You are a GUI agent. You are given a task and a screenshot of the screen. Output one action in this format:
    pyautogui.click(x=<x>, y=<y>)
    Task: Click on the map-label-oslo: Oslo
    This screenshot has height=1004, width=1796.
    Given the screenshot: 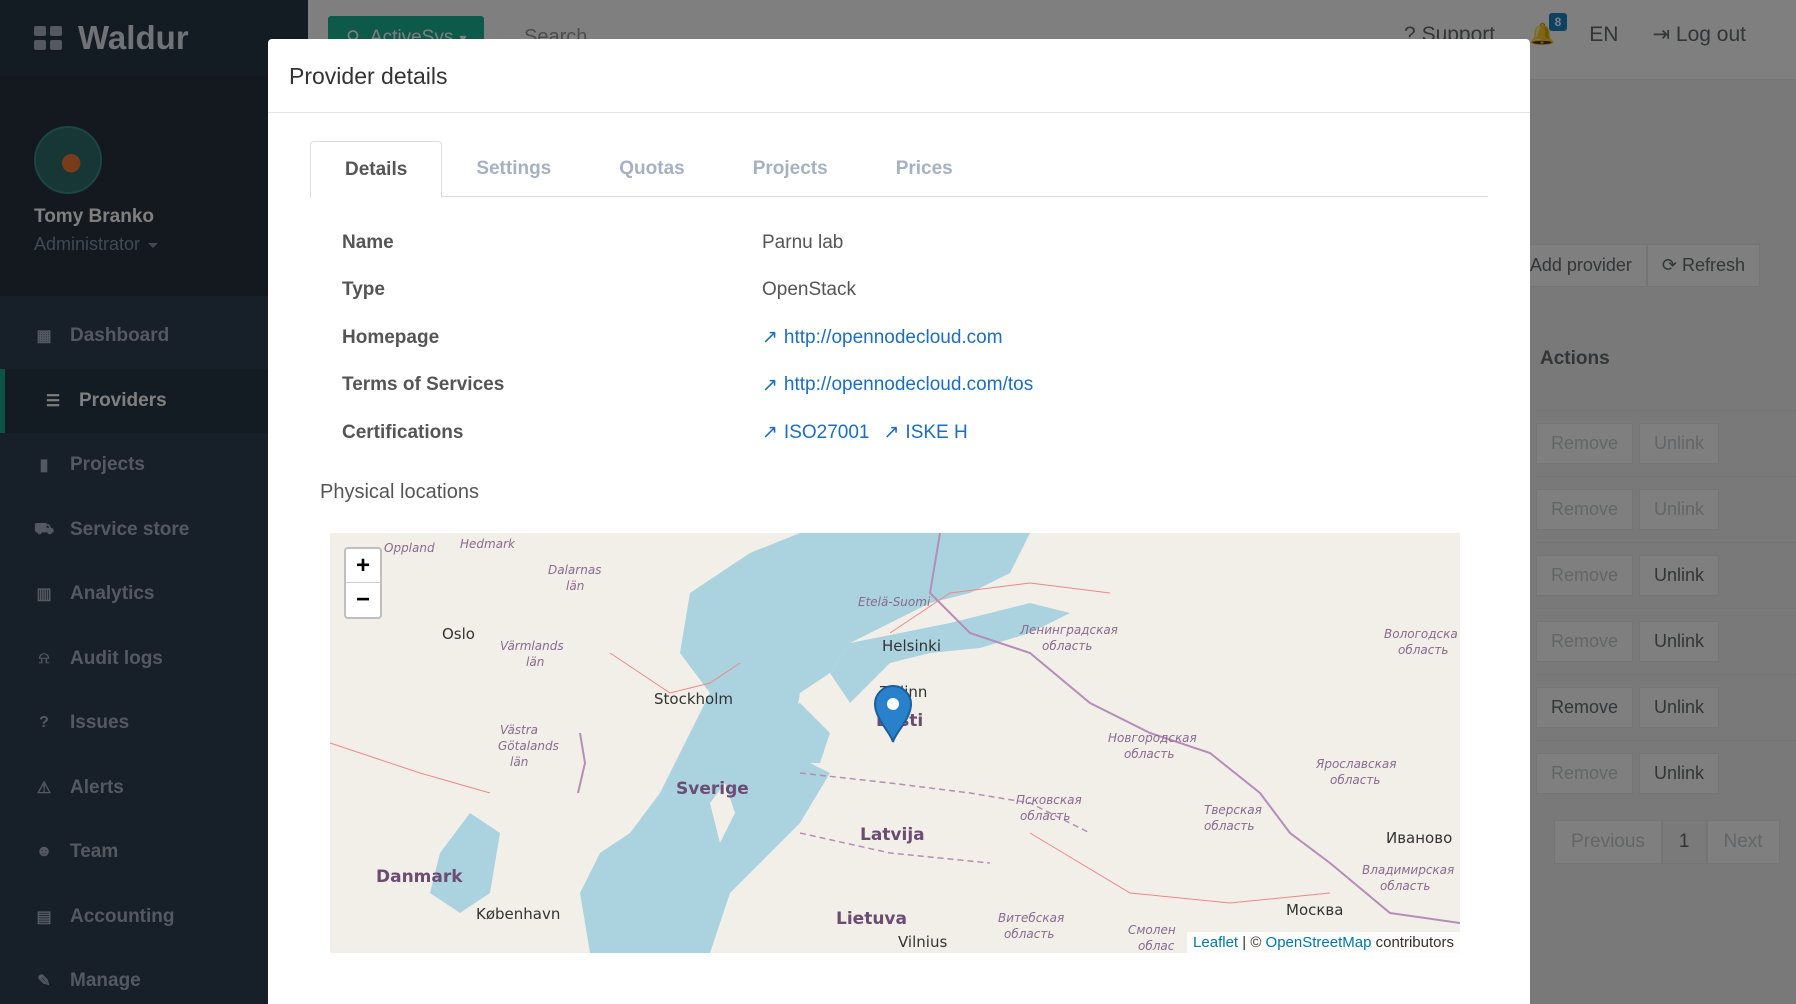 What is the action you would take?
    pyautogui.click(x=458, y=634)
    